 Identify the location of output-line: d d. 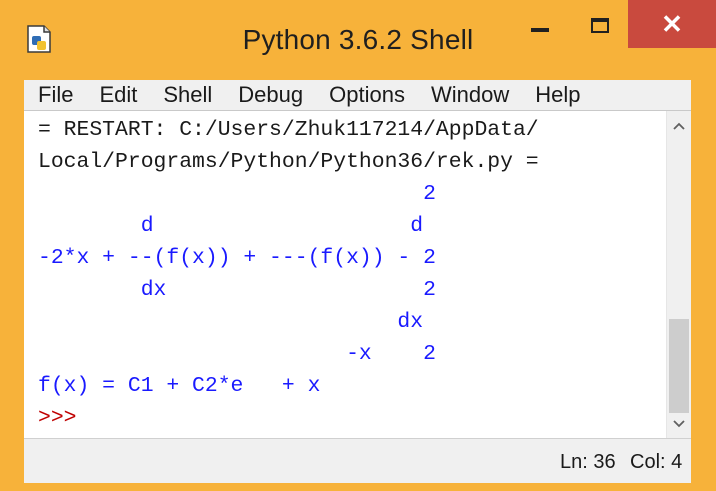
(231, 226).